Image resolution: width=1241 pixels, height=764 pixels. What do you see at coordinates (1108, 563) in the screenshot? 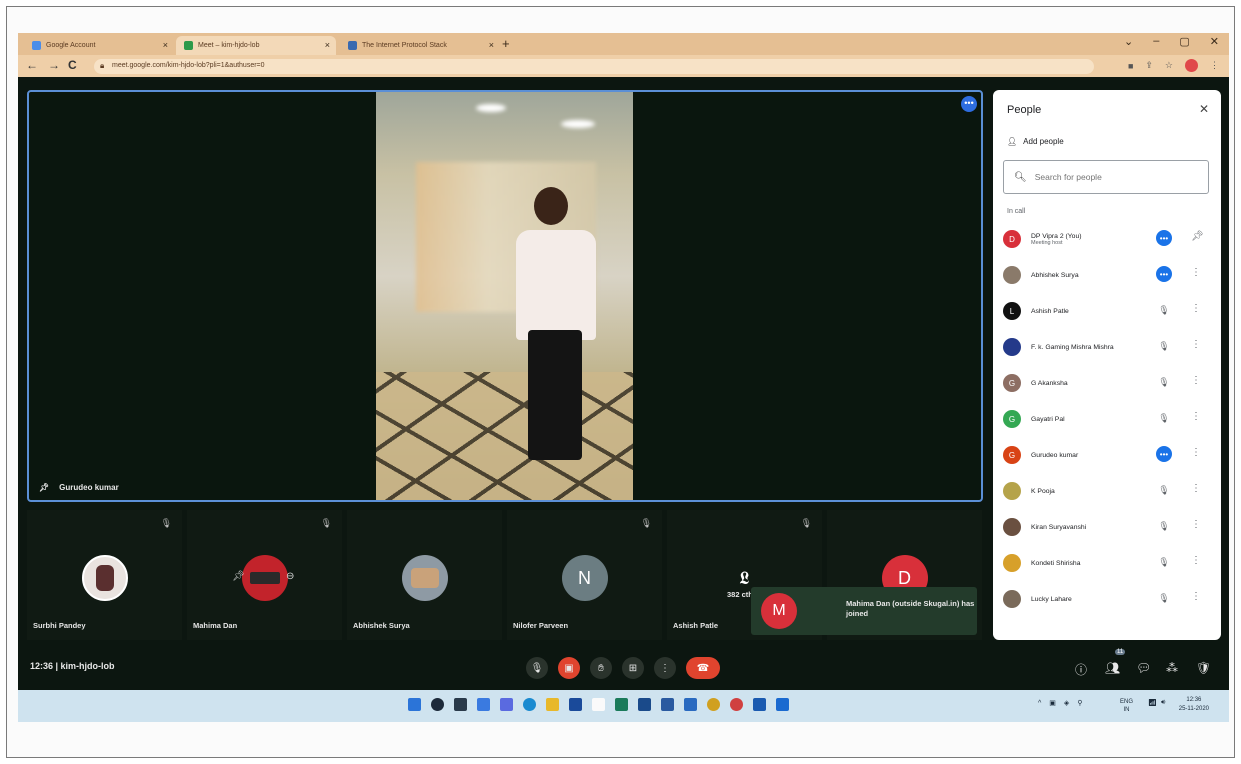
I see `person-row: Kondeti Shirisha 🎙︎ ⋮` at bounding box center [1108, 563].